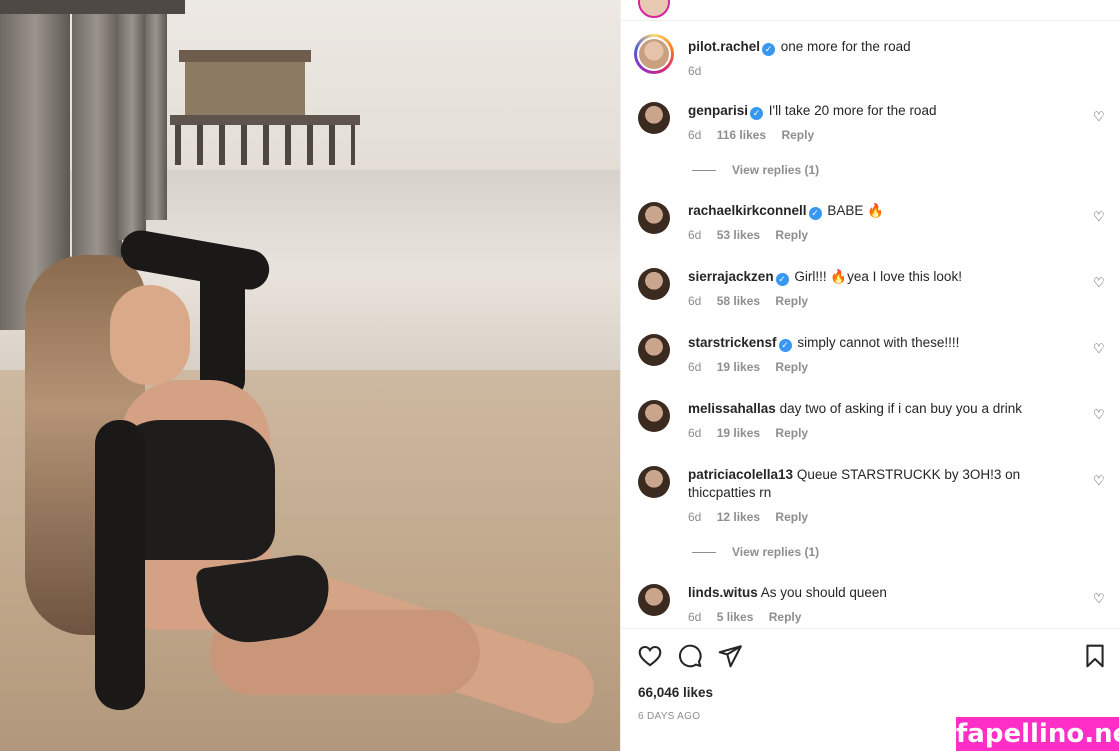 The height and width of the screenshot is (751, 1119). Describe the element at coordinates (878, 276) in the screenshot. I see `comment-text: Girl!!! 🔥yea I love this look!` at that location.